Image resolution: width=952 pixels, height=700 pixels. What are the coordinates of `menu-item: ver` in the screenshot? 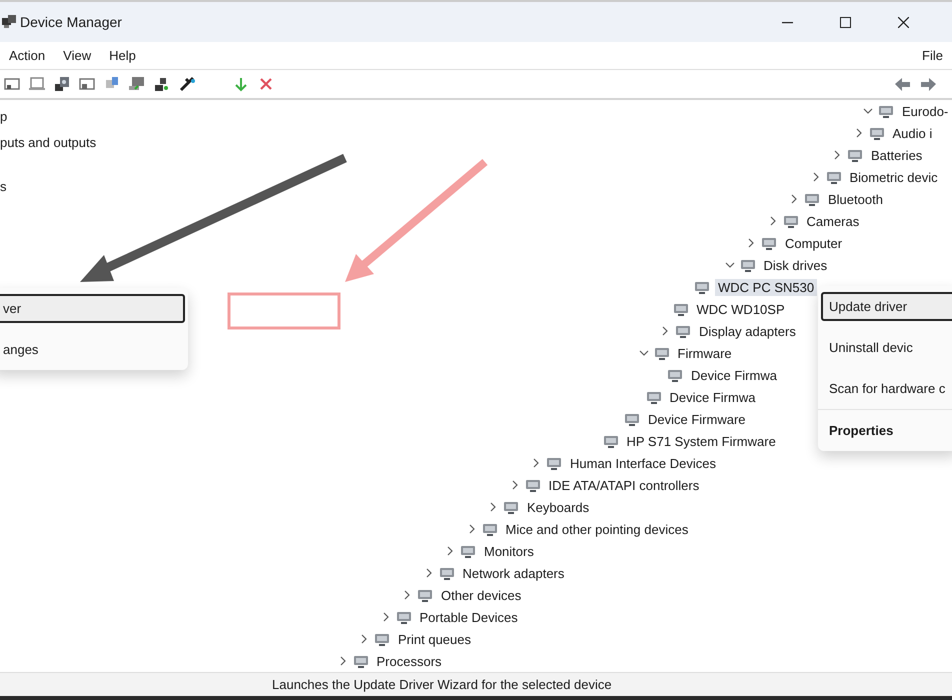 It's located at (92, 308).